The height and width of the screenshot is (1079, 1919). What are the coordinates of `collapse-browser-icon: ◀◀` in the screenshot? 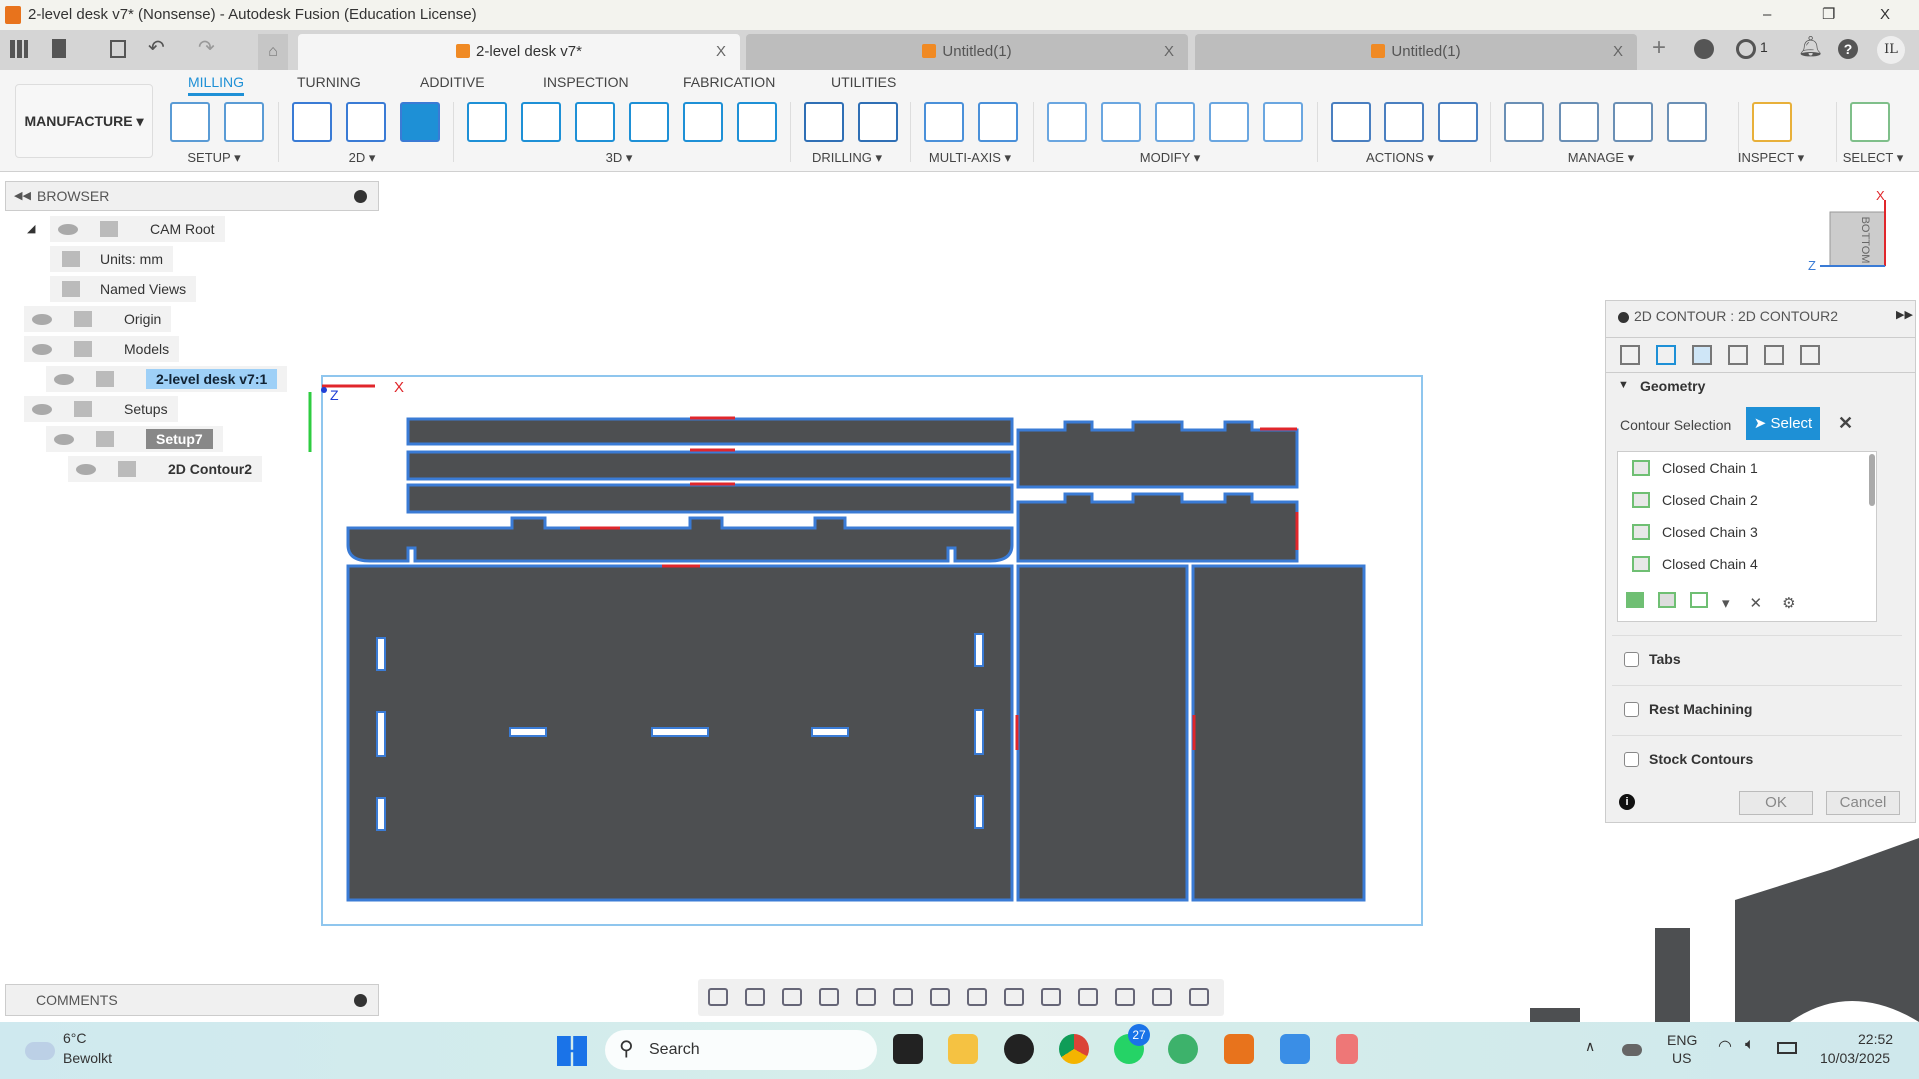 It's located at (22, 196).